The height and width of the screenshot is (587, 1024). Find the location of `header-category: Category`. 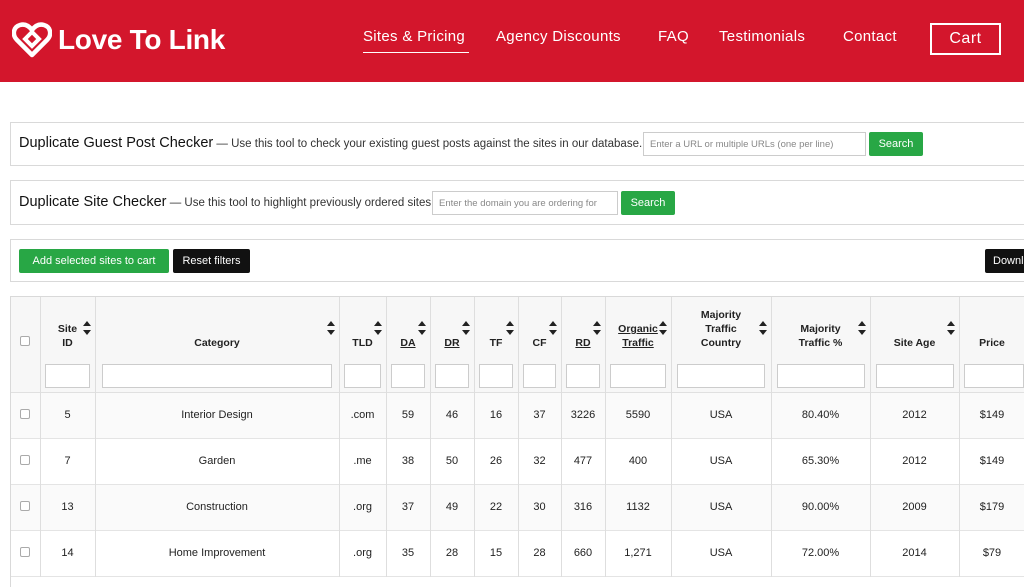

header-category: Category is located at coordinates (217, 328).